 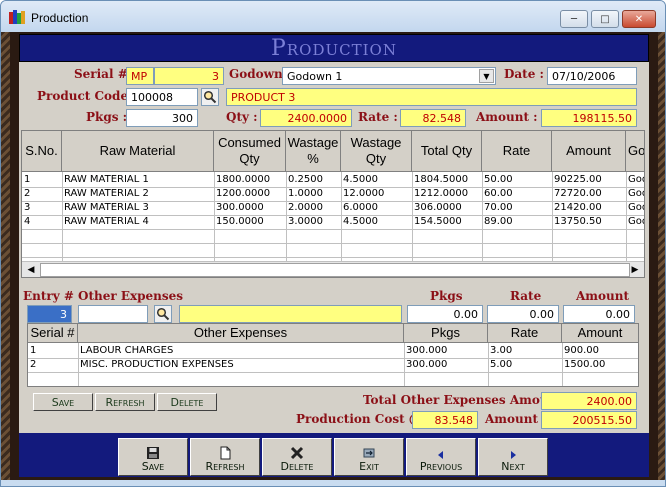 I want to click on table-cell: 1.0000, so click(x=305, y=193).